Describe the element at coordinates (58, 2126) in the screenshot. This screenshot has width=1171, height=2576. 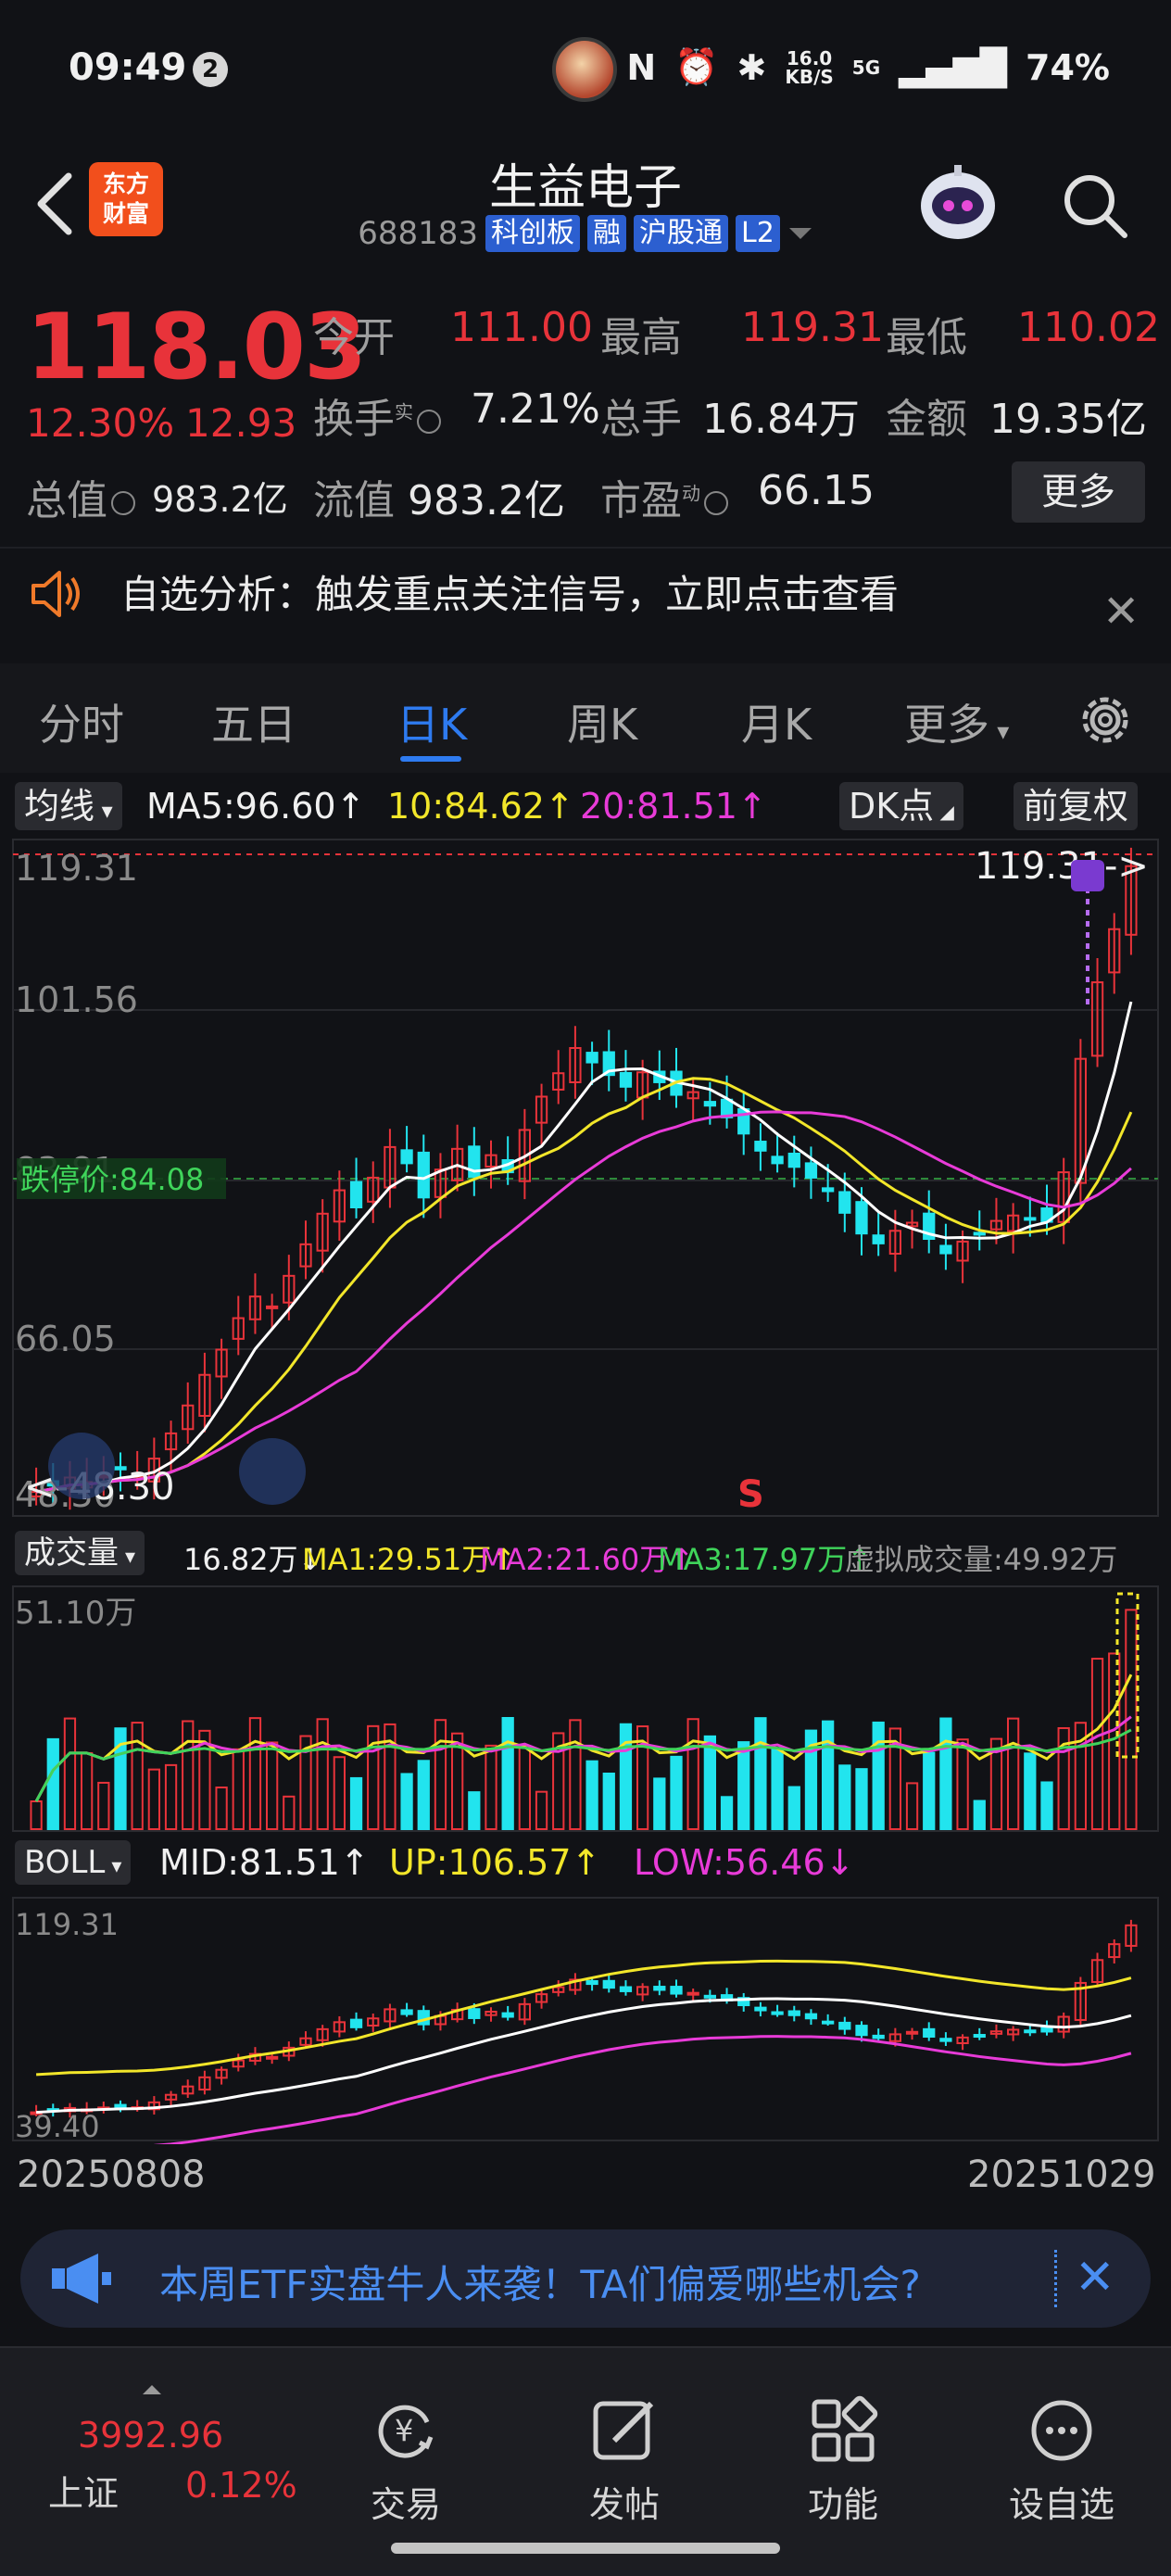
I see `boll-axis-min: 39.40` at that location.